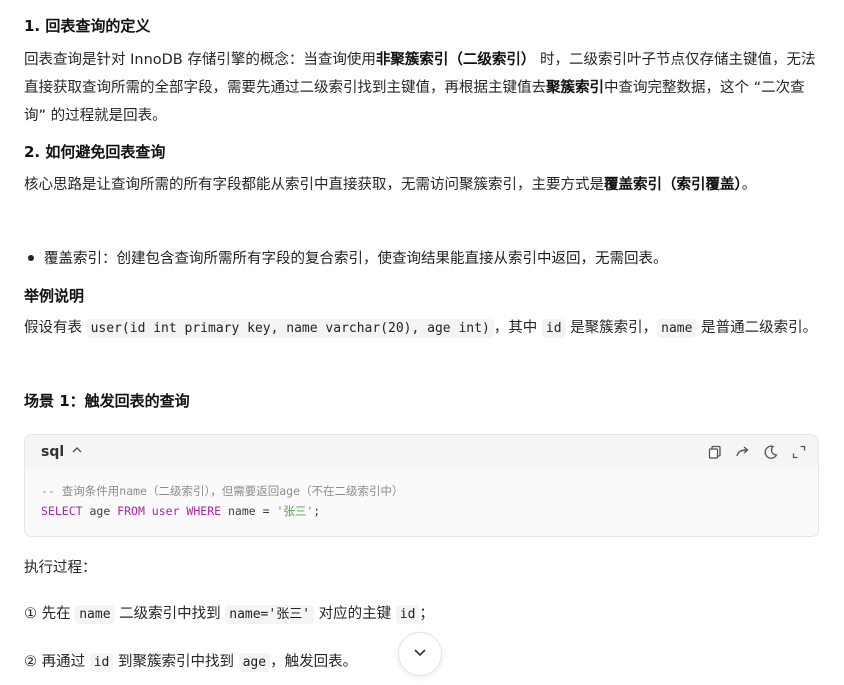  I want to click on code-block-header: sql, so click(421, 452).